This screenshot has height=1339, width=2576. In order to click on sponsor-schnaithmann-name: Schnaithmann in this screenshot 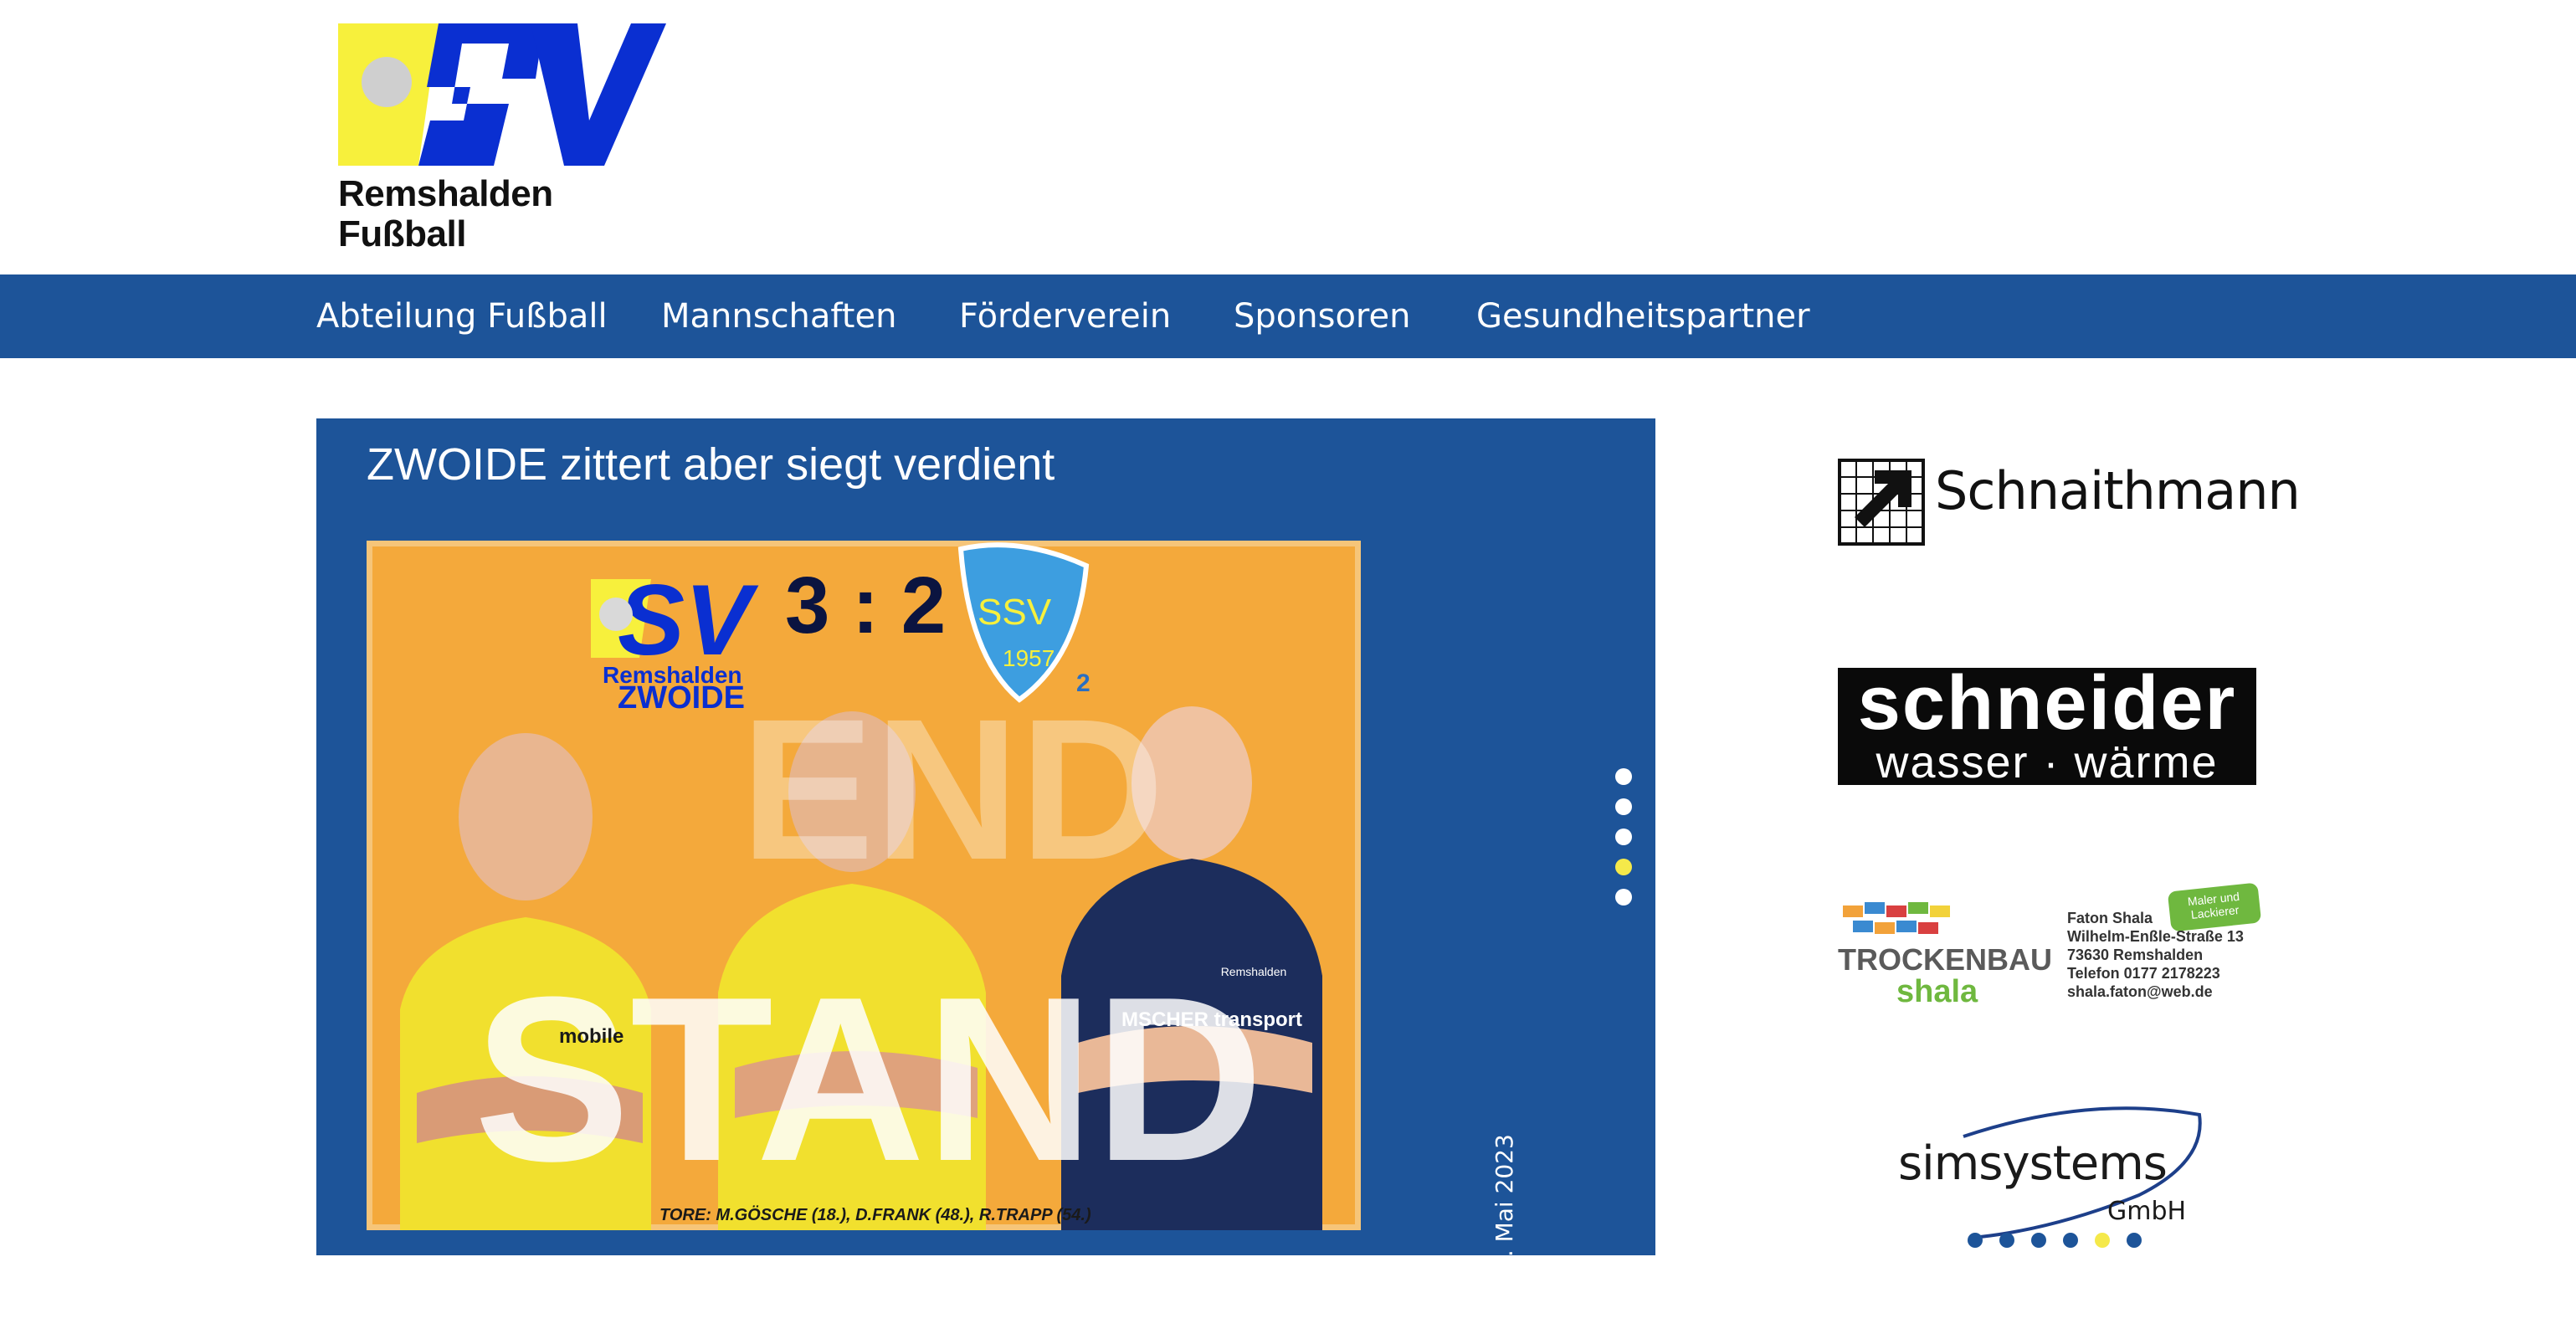, I will do `click(2118, 490)`.